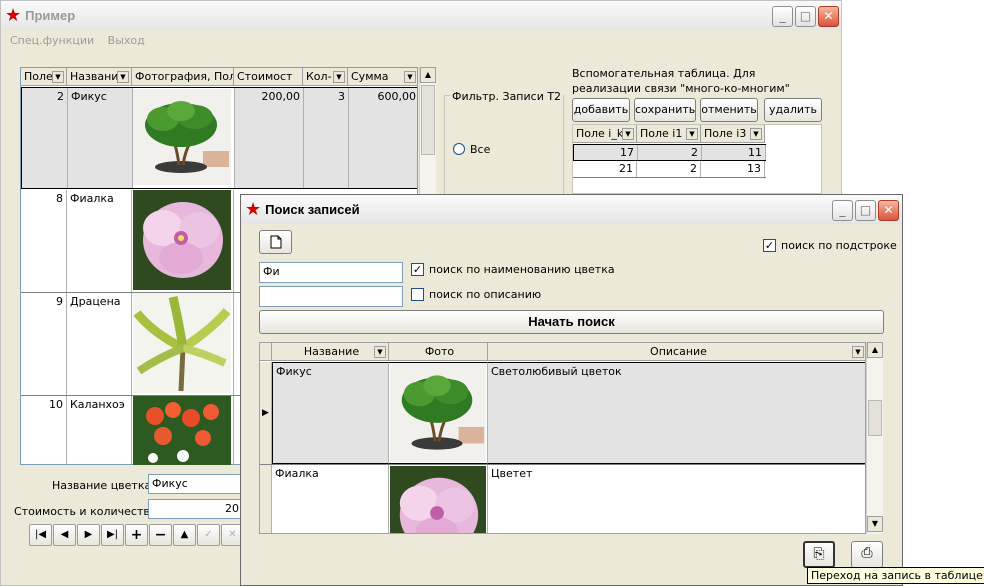 The height and width of the screenshot is (586, 984). What do you see at coordinates (839, 245) in the screenshot?
I see `substring-label: поиск по подстроке` at bounding box center [839, 245].